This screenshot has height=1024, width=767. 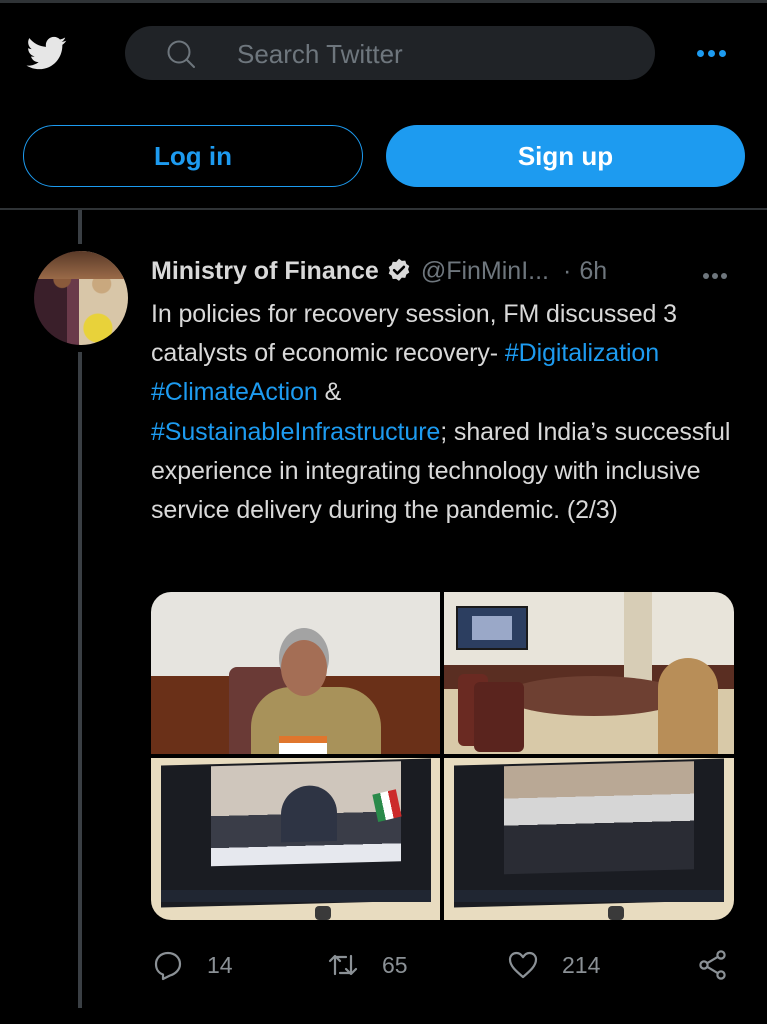 I want to click on photo-chair, so click(x=499, y=717).